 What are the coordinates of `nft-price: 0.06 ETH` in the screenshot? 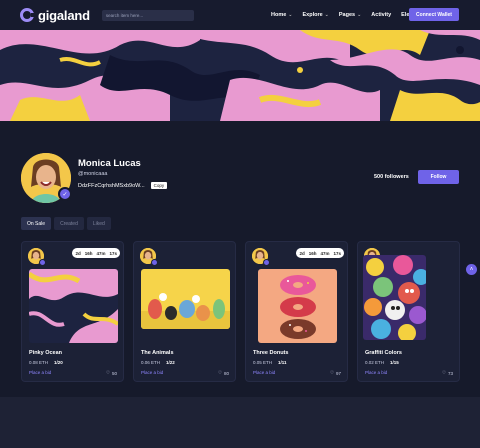 It's located at (151, 362).